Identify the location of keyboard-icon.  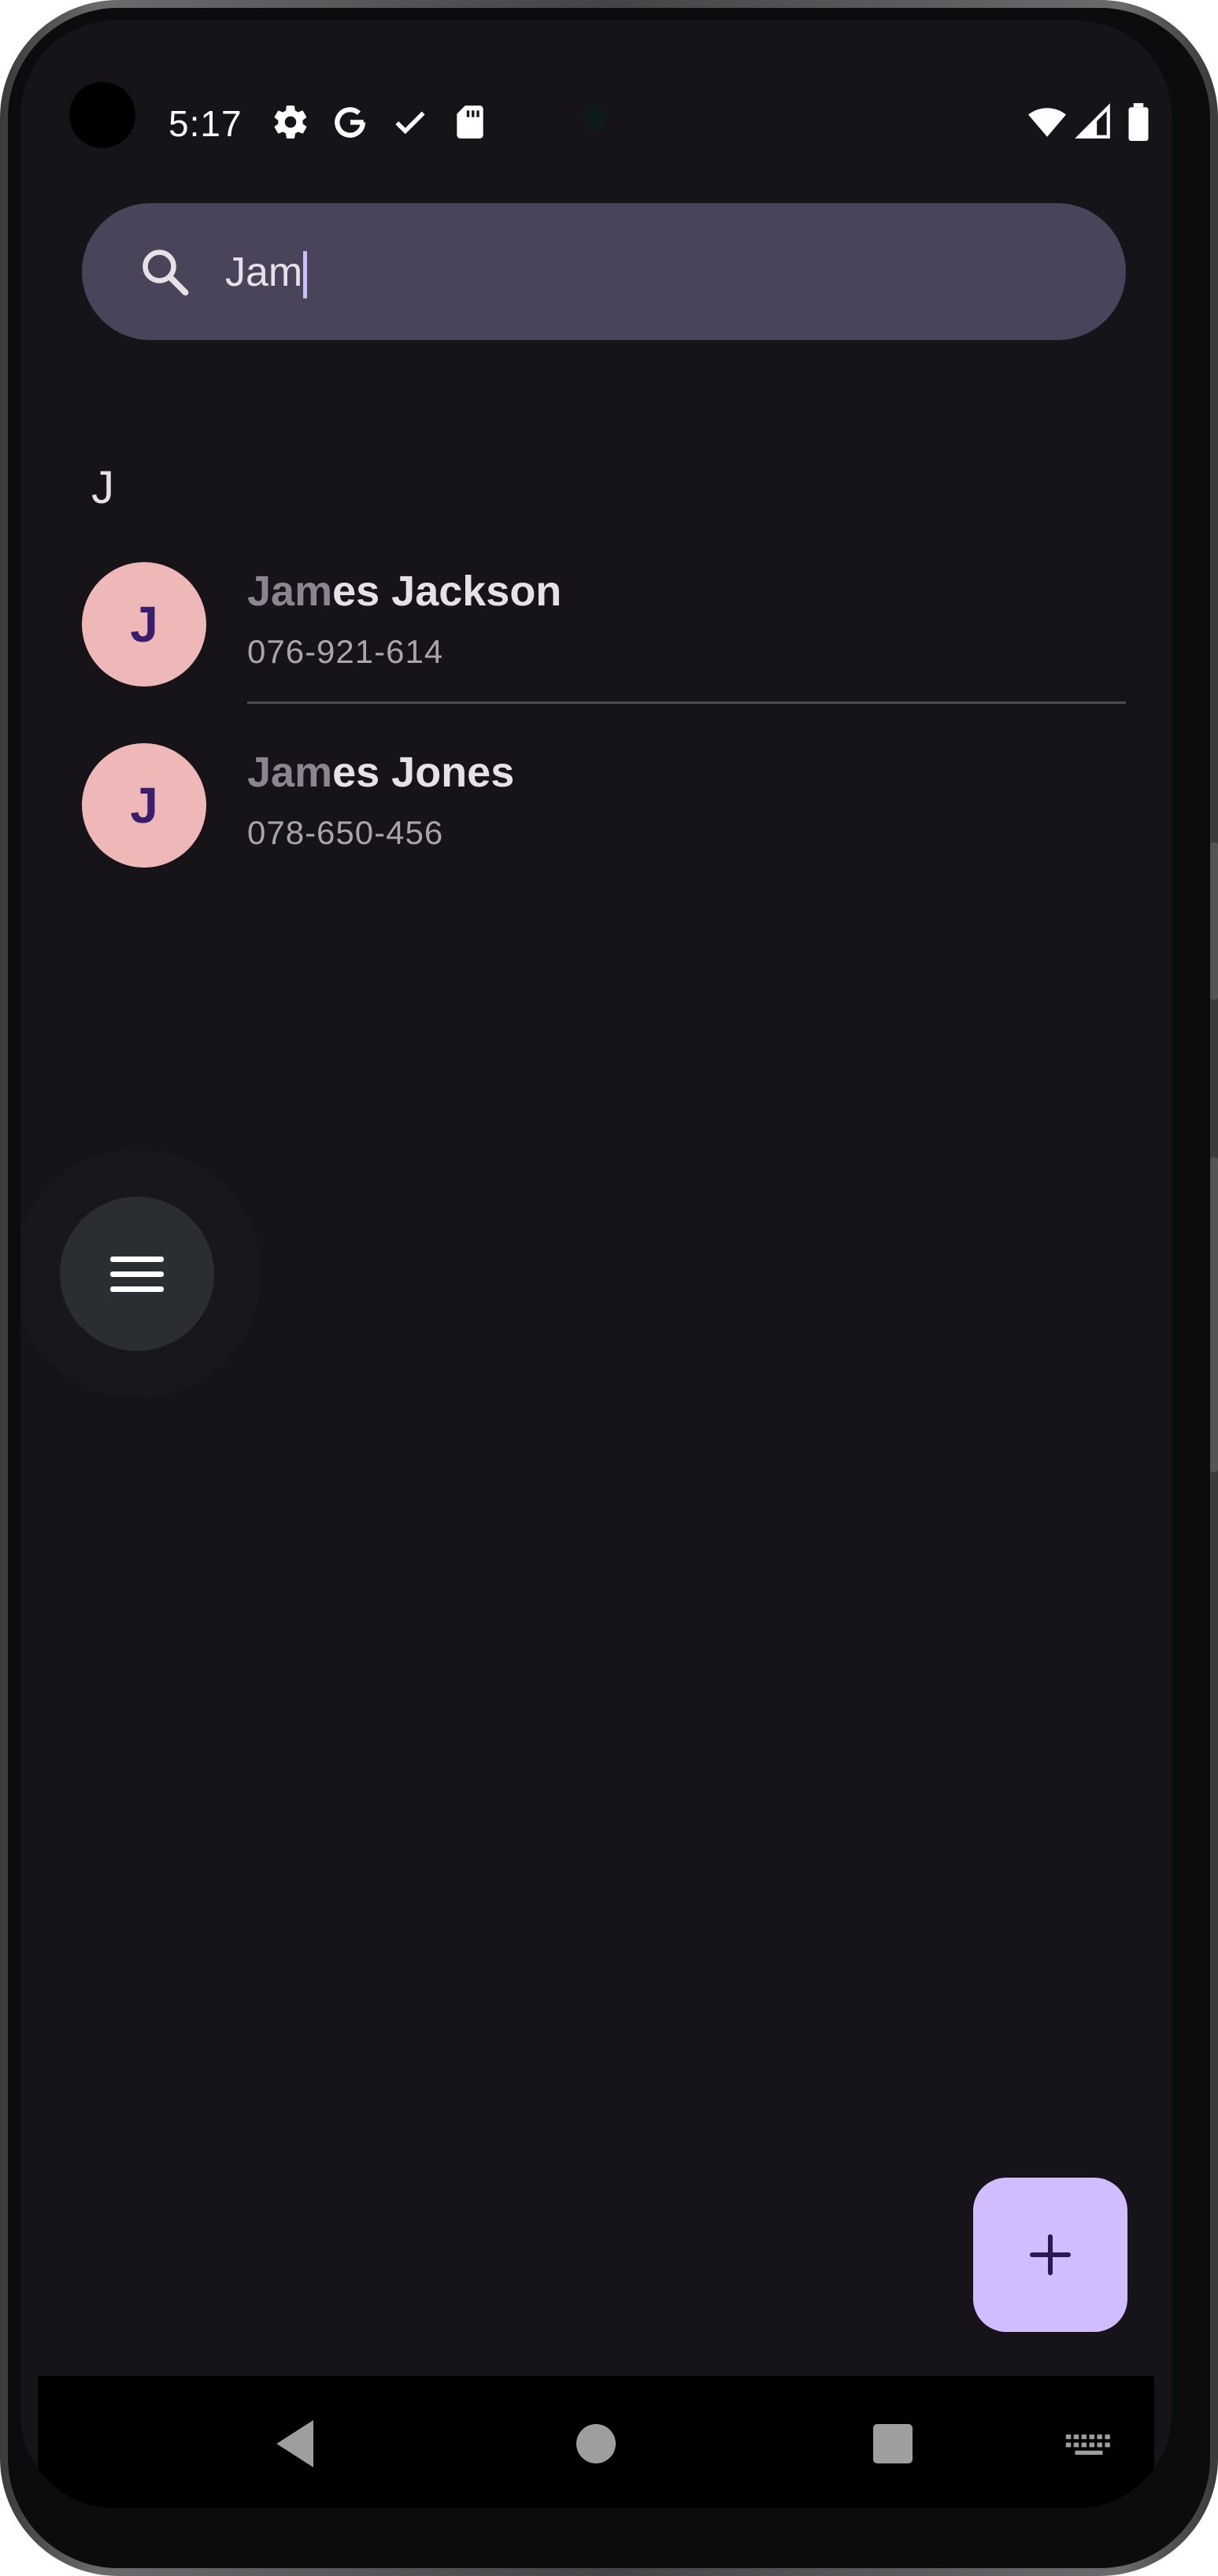
(1088, 2443).